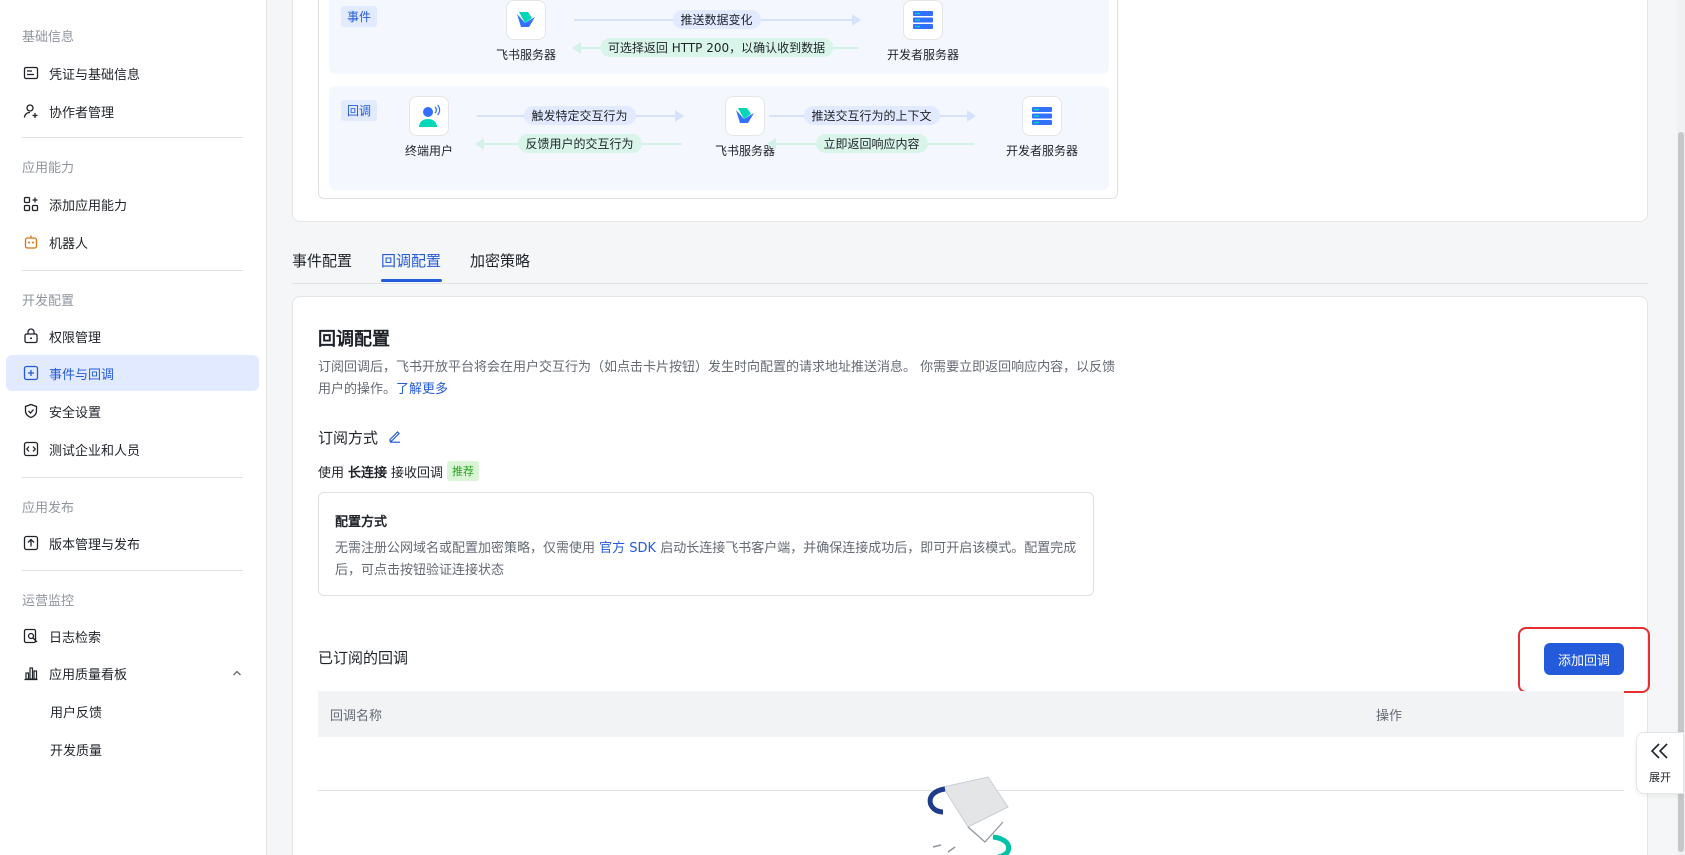 This screenshot has width=1685, height=855. What do you see at coordinates (132, 111) in the screenshot?
I see `sidebar-item-collaborators: 协作者管理` at bounding box center [132, 111].